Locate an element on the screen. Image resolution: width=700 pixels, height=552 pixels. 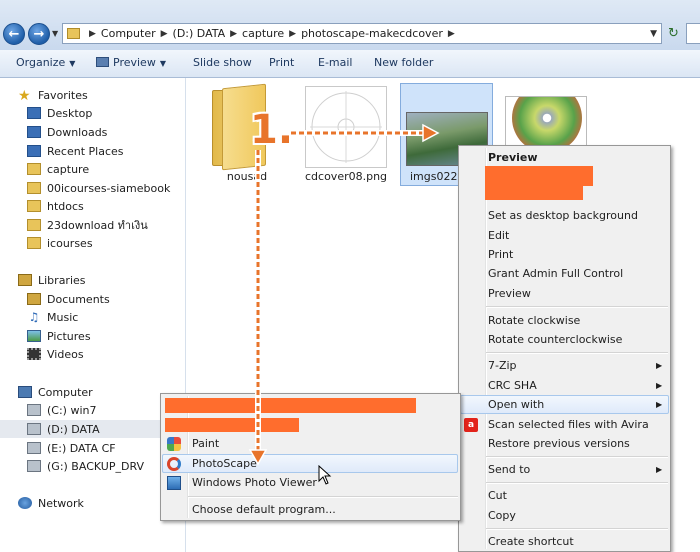
step-number-label: 1. is located at coordinates (272, 130).